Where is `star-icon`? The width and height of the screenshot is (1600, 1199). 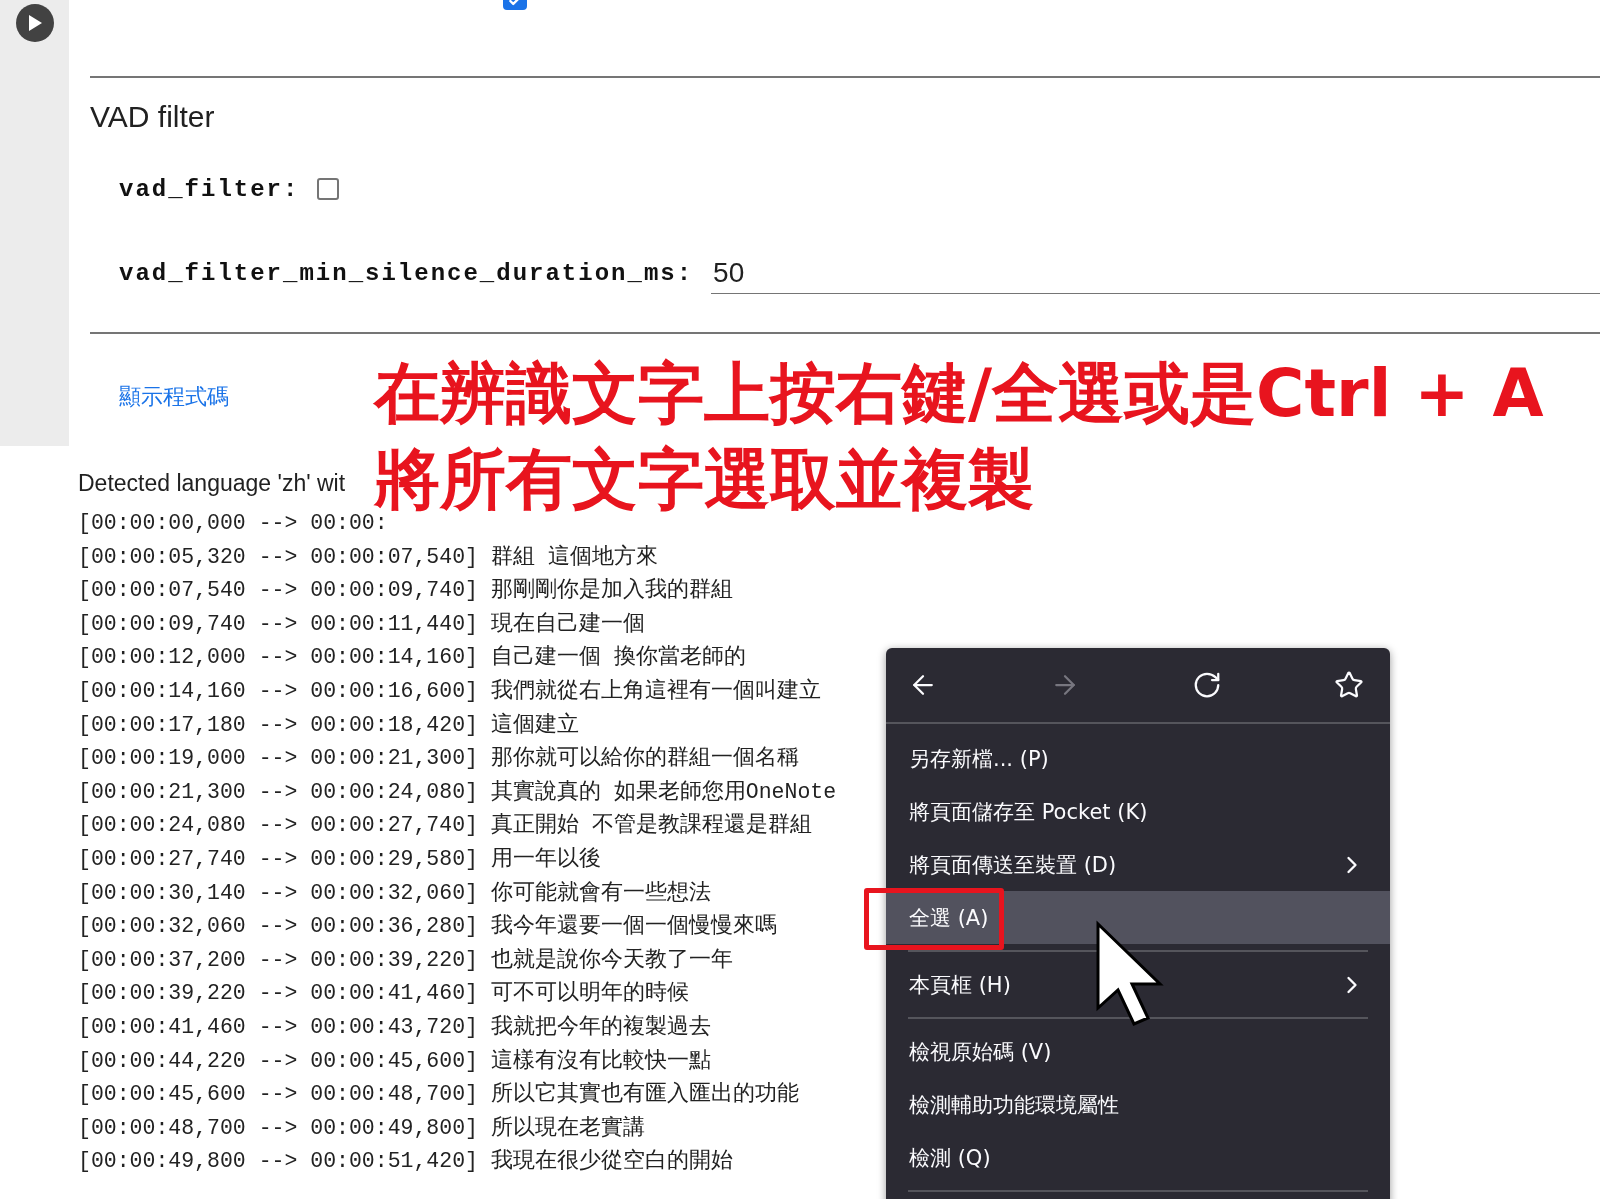 star-icon is located at coordinates (1349, 685).